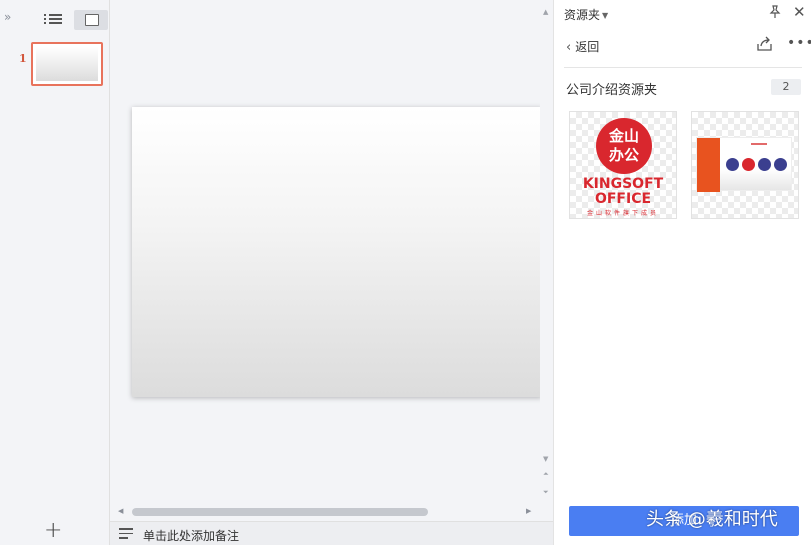 The height and width of the screenshot is (545, 811). I want to click on caret-down-icon: ▼, so click(605, 15).